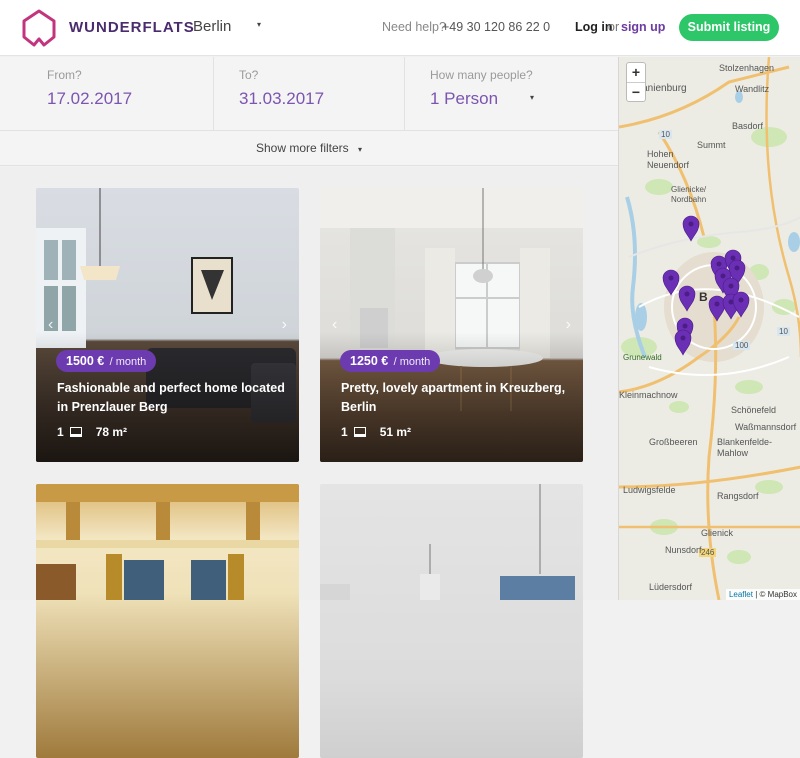 Image resolution: width=800 pixels, height=758 pixels. Describe the element at coordinates (706, 285) in the screenshot. I see `map-markers` at that location.